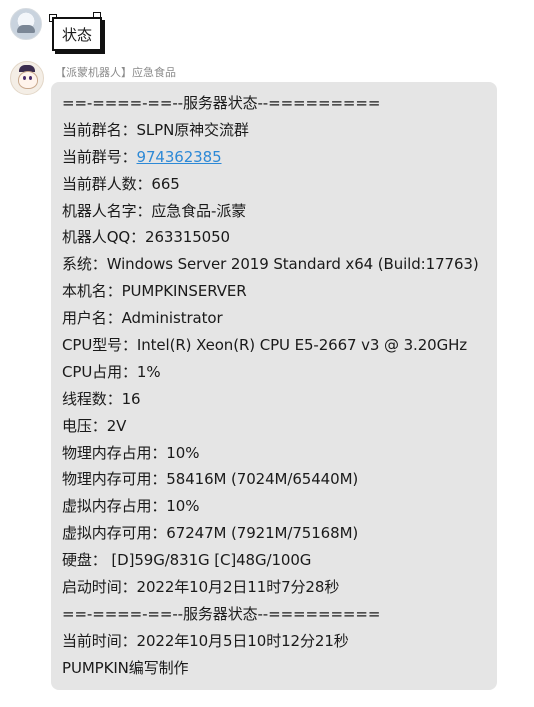 This screenshot has height=707, width=534. I want to click on status-footer-line: ==-====-==--服务器状态--=========, so click(221, 613).